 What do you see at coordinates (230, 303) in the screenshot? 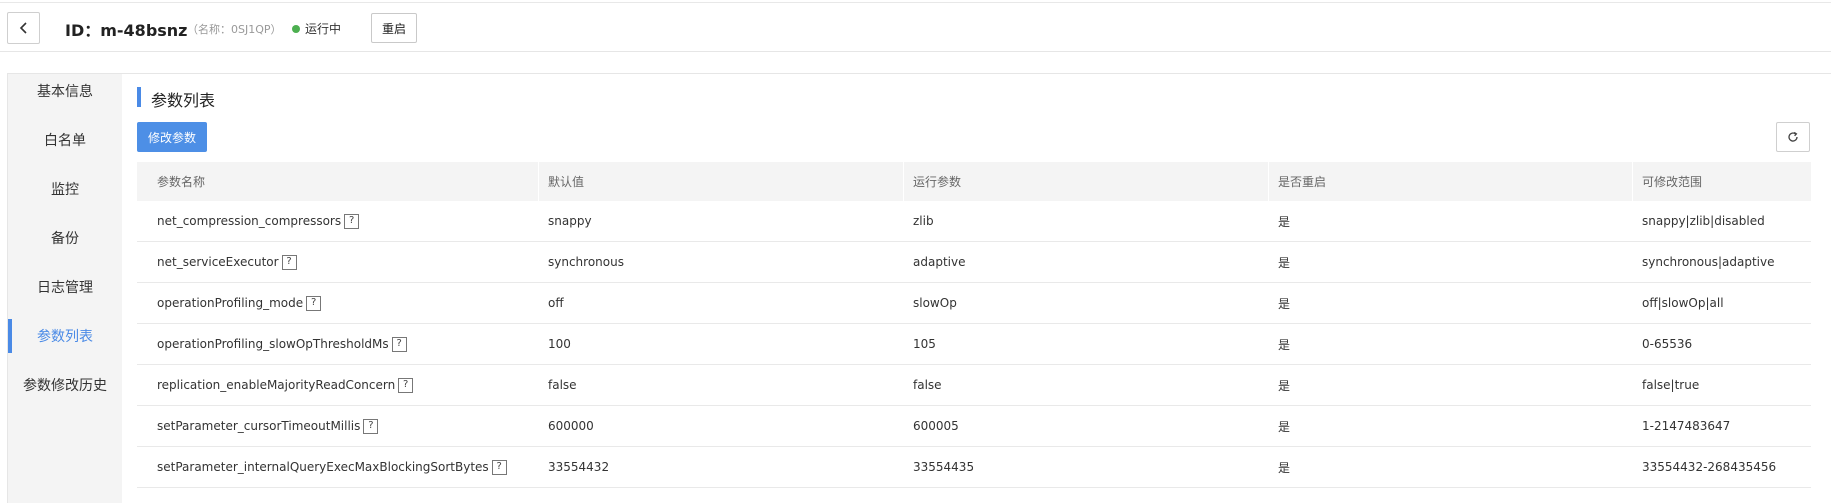
I see `param-name: operationProfiling_mode` at bounding box center [230, 303].